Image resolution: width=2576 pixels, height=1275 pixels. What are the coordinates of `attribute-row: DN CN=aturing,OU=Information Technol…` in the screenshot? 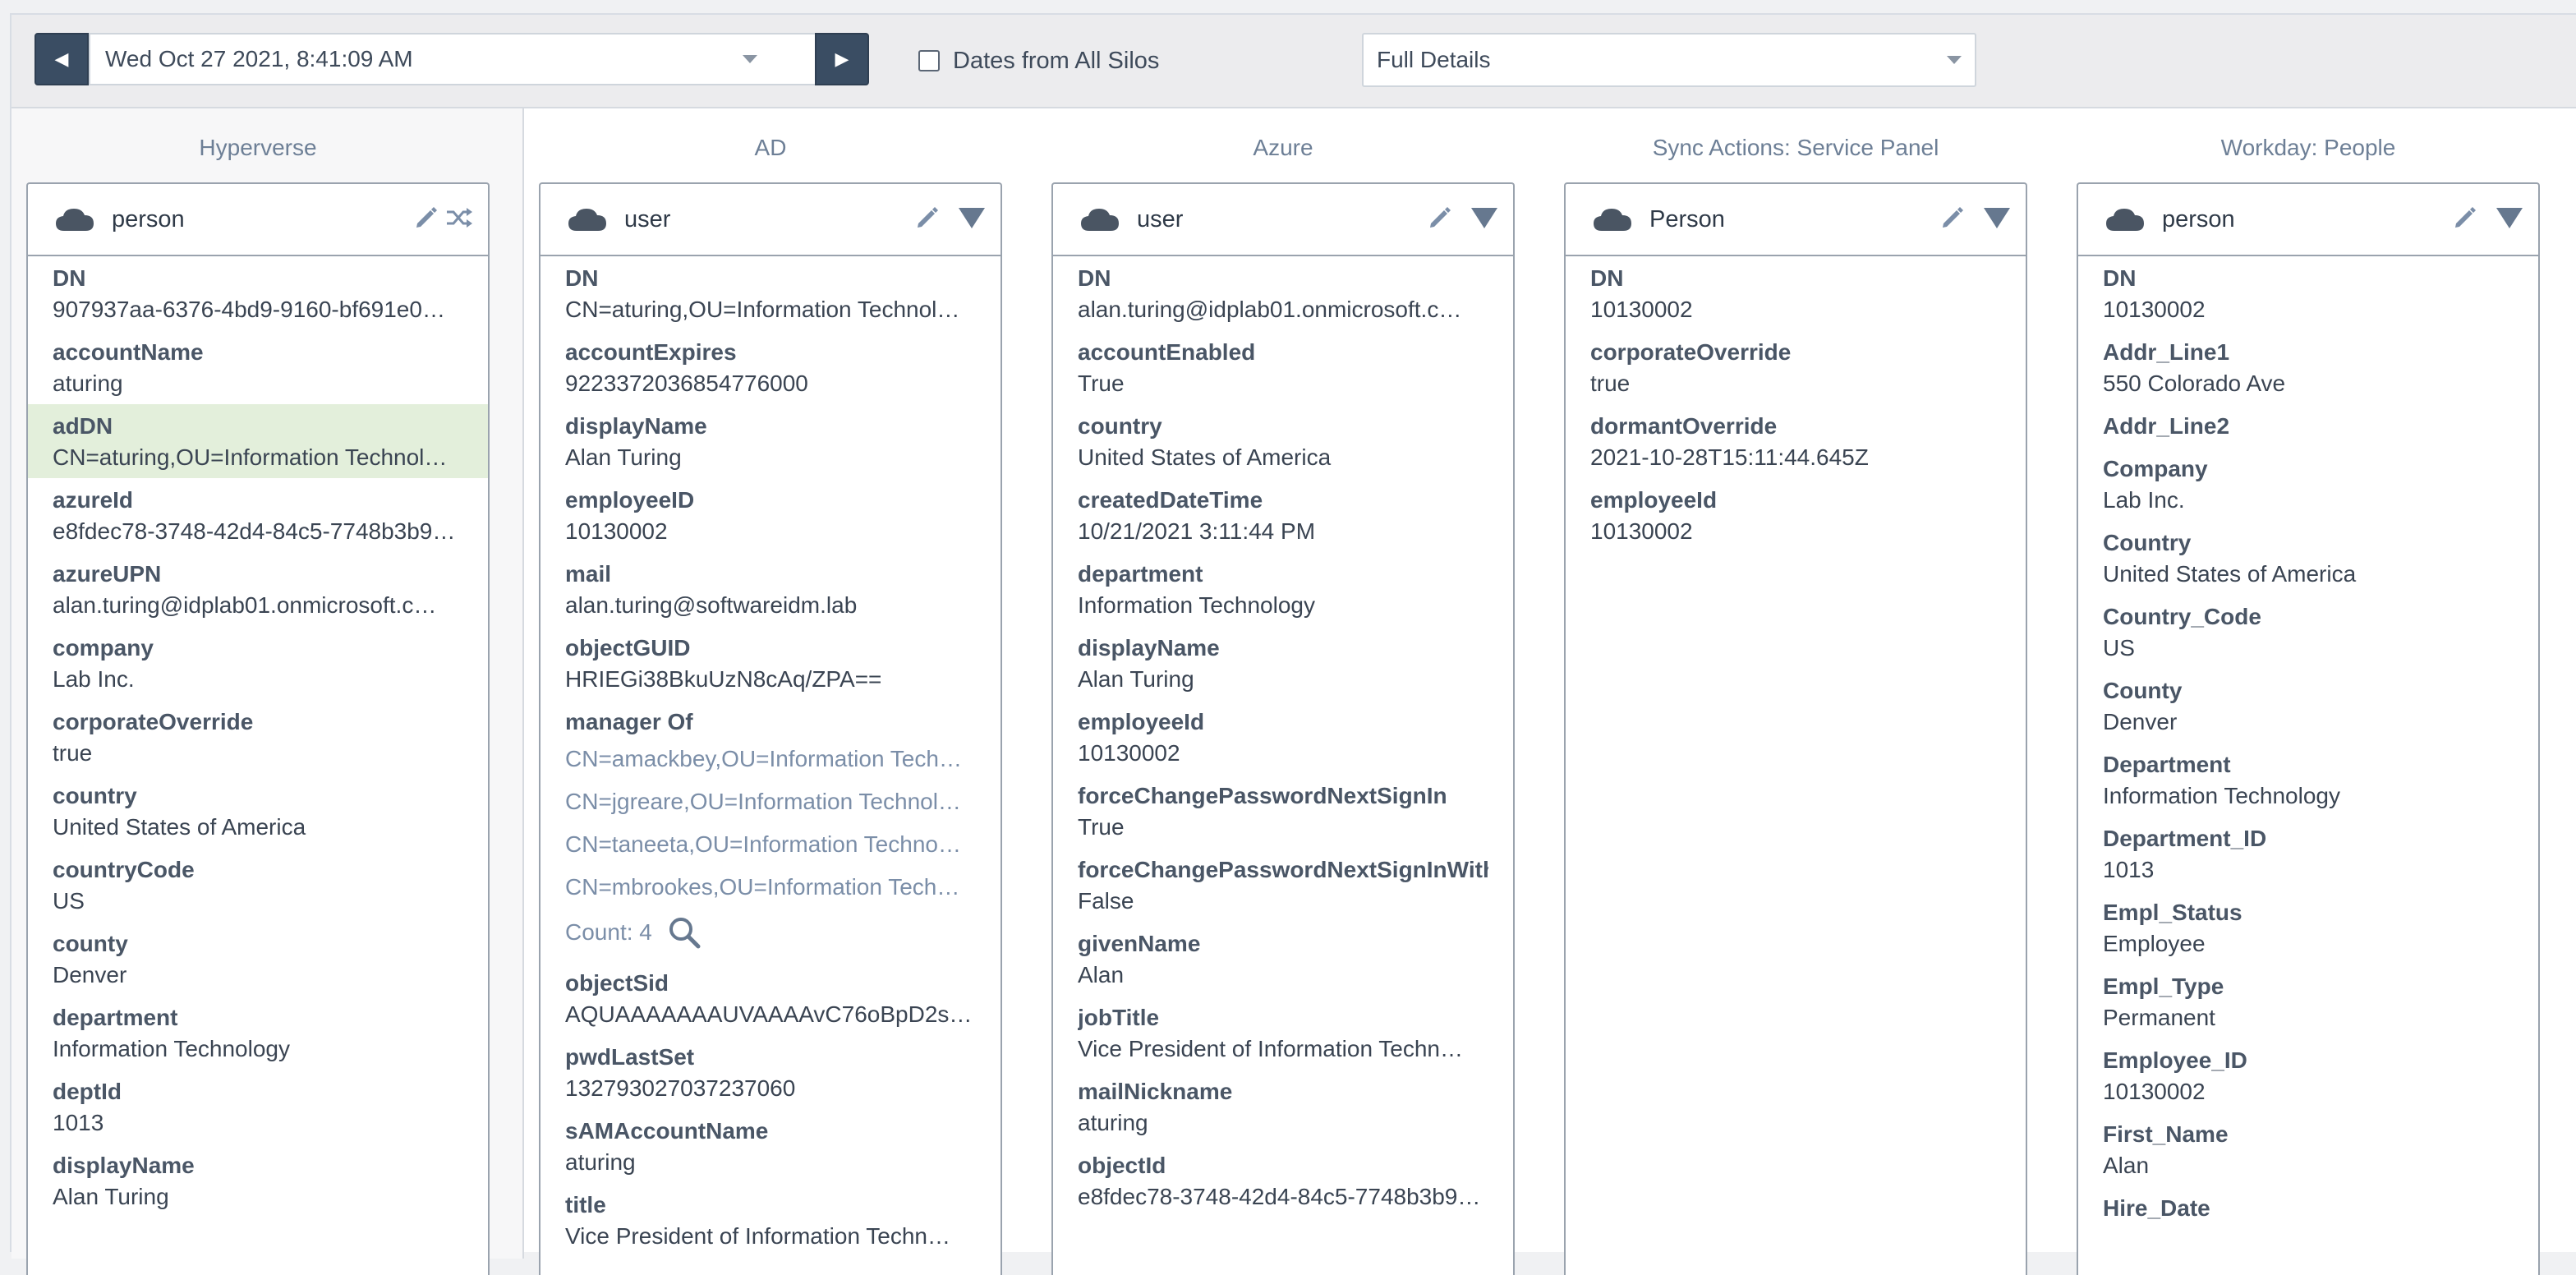 It's located at (770, 293).